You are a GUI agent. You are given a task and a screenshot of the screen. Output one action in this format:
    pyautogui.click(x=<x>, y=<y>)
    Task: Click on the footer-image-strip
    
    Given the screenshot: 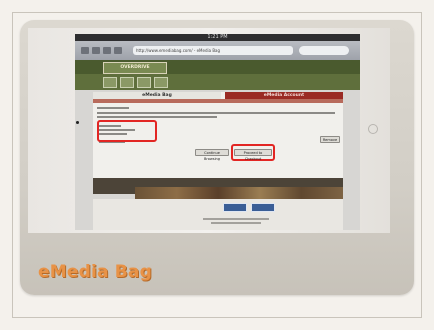 What is the action you would take?
    pyautogui.click(x=239, y=193)
    